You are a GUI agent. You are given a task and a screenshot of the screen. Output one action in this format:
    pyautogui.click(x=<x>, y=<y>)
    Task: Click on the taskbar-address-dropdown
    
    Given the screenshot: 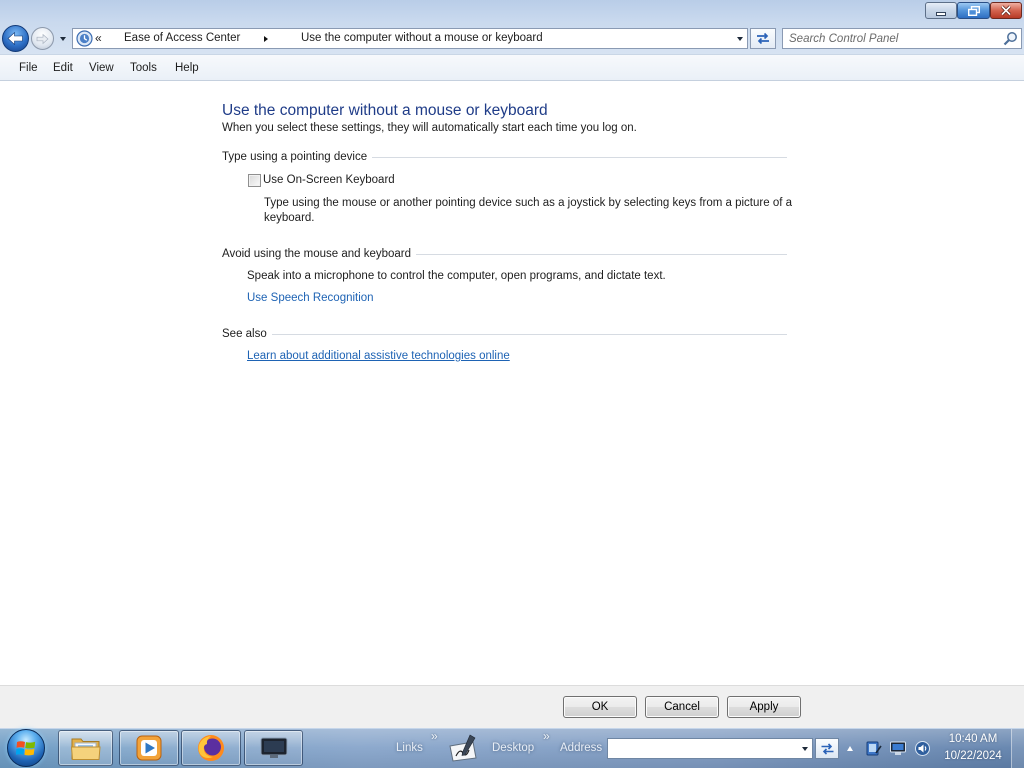 What is the action you would take?
    pyautogui.click(x=805, y=748)
    